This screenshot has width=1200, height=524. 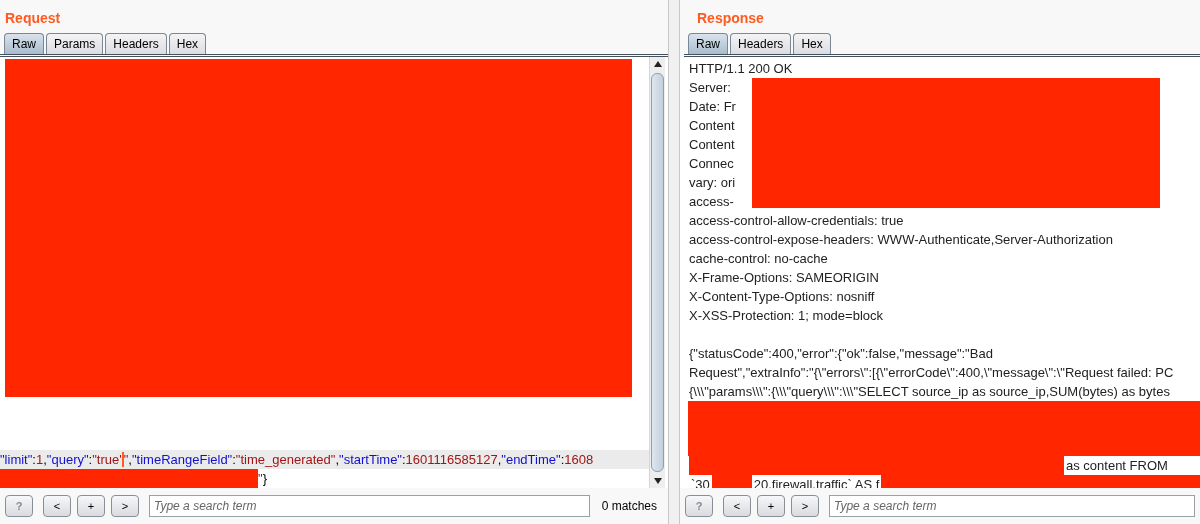 What do you see at coordinates (75, 43) in the screenshot?
I see `tab: Params` at bounding box center [75, 43].